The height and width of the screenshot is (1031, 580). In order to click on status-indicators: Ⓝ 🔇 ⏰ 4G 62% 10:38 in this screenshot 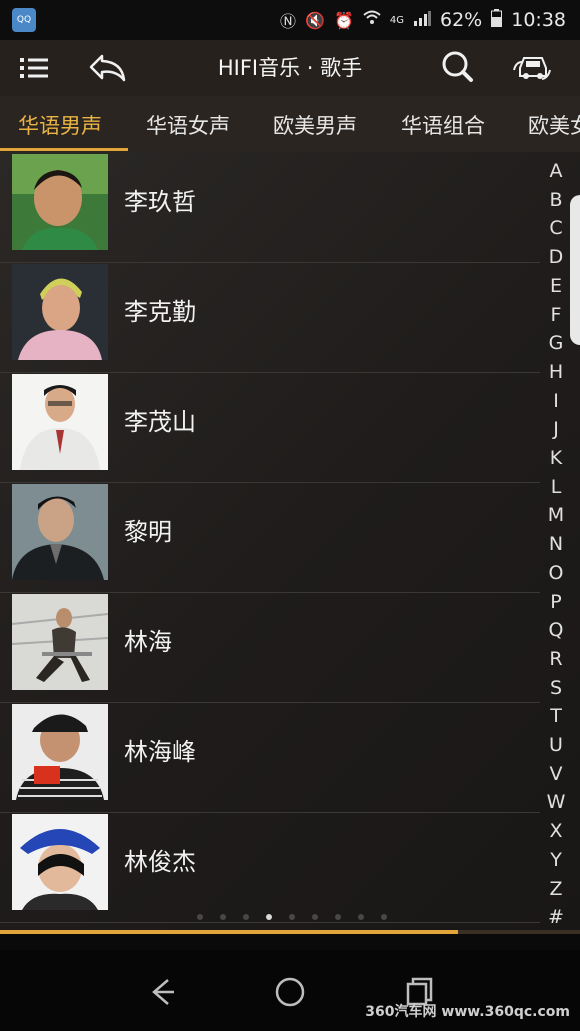, I will do `click(423, 20)`.